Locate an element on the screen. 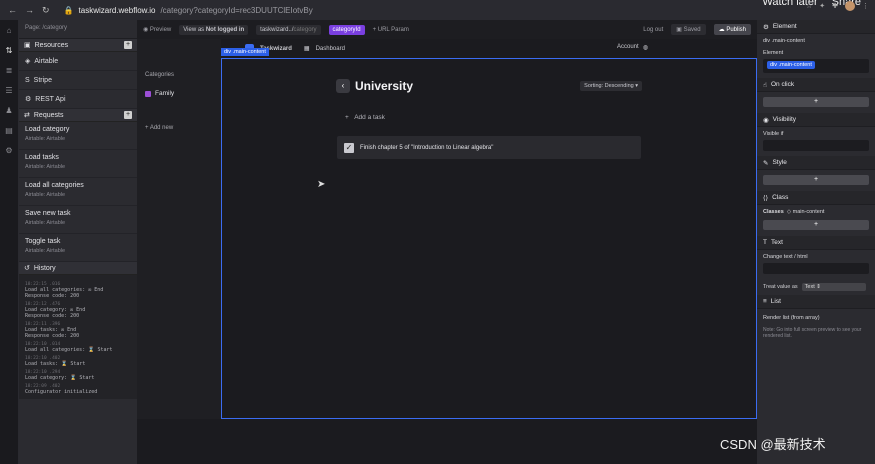  list-icon: ☰ is located at coordinates (9, 90).